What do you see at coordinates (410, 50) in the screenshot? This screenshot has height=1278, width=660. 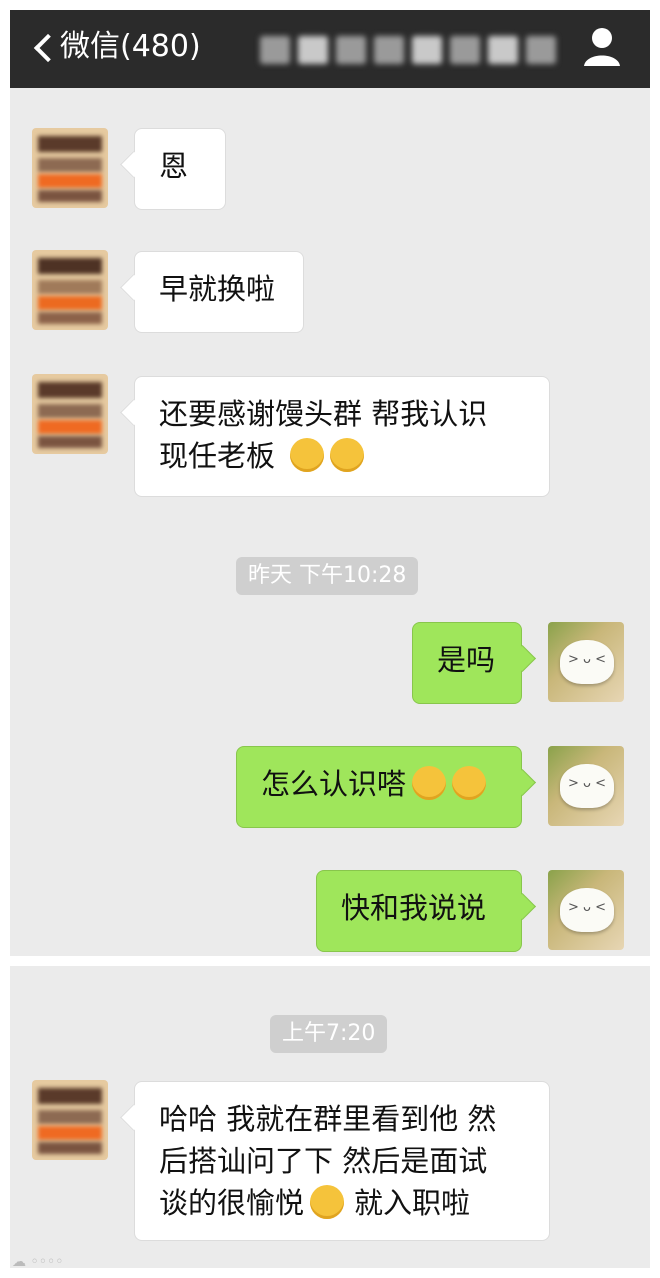 I see `blurred-chat-title` at bounding box center [410, 50].